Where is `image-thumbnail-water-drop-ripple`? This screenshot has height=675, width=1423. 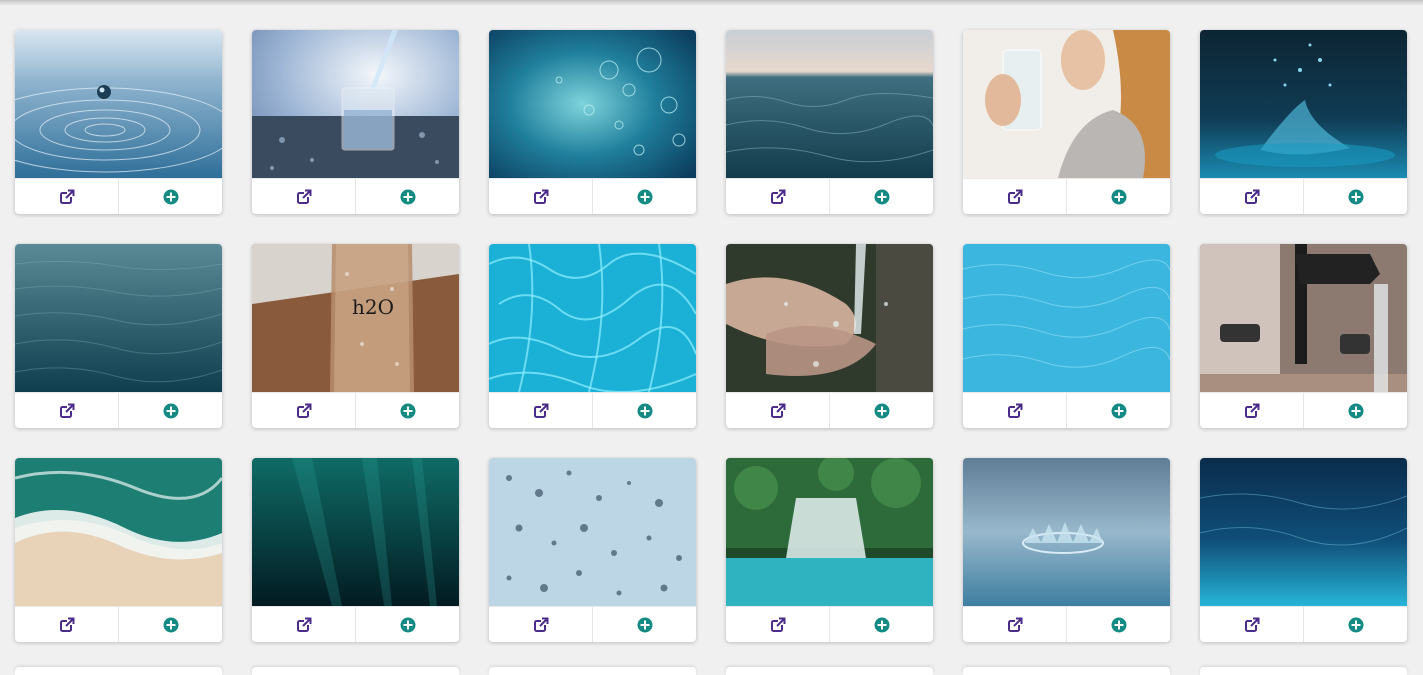 image-thumbnail-water-drop-ripple is located at coordinates (118, 104).